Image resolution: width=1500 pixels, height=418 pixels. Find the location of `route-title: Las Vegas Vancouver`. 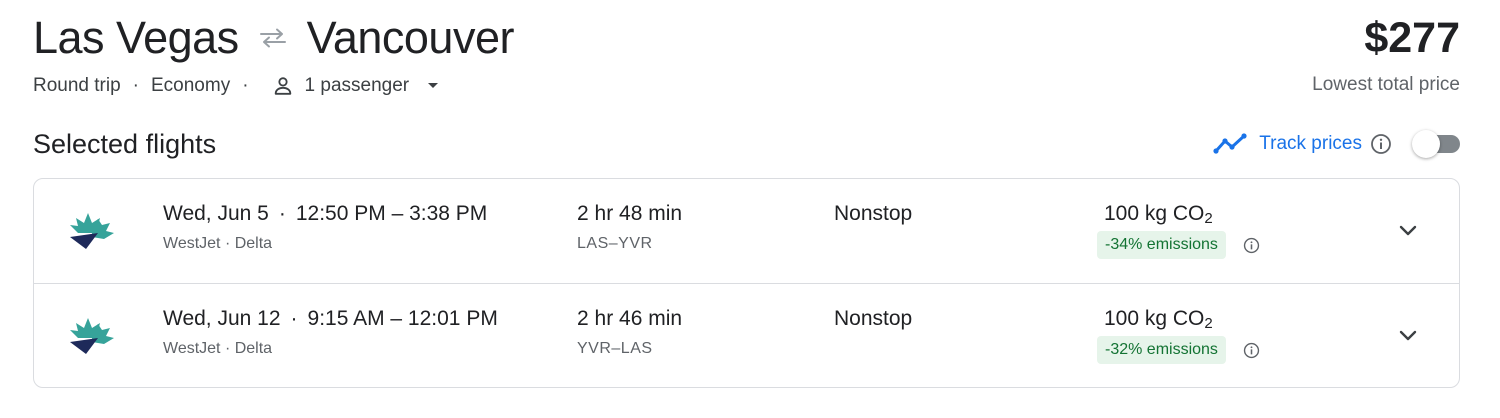

route-title: Las Vegas Vancouver is located at coordinates (746, 38).